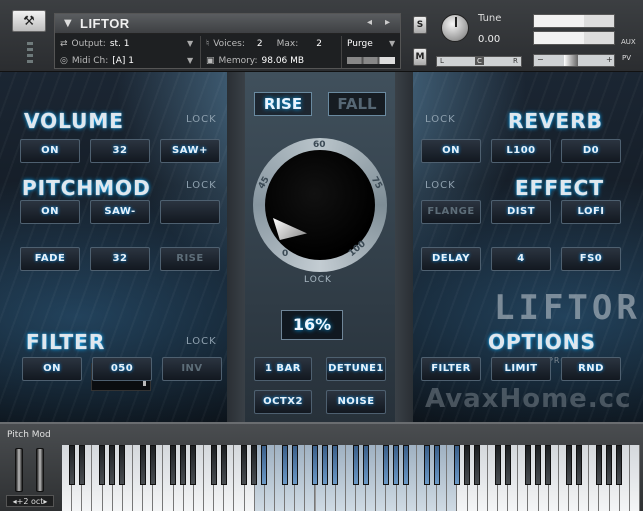  Describe the element at coordinates (68, 23) in the screenshot. I see `collapse-triangle-icon: ▼` at that location.